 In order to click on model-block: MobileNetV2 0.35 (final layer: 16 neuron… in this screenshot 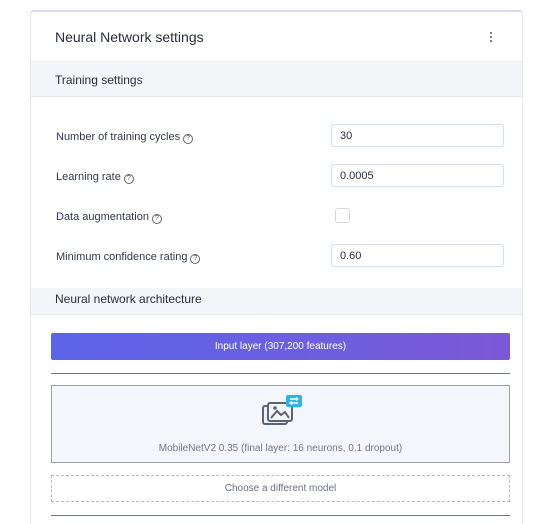, I will do `click(280, 424)`.